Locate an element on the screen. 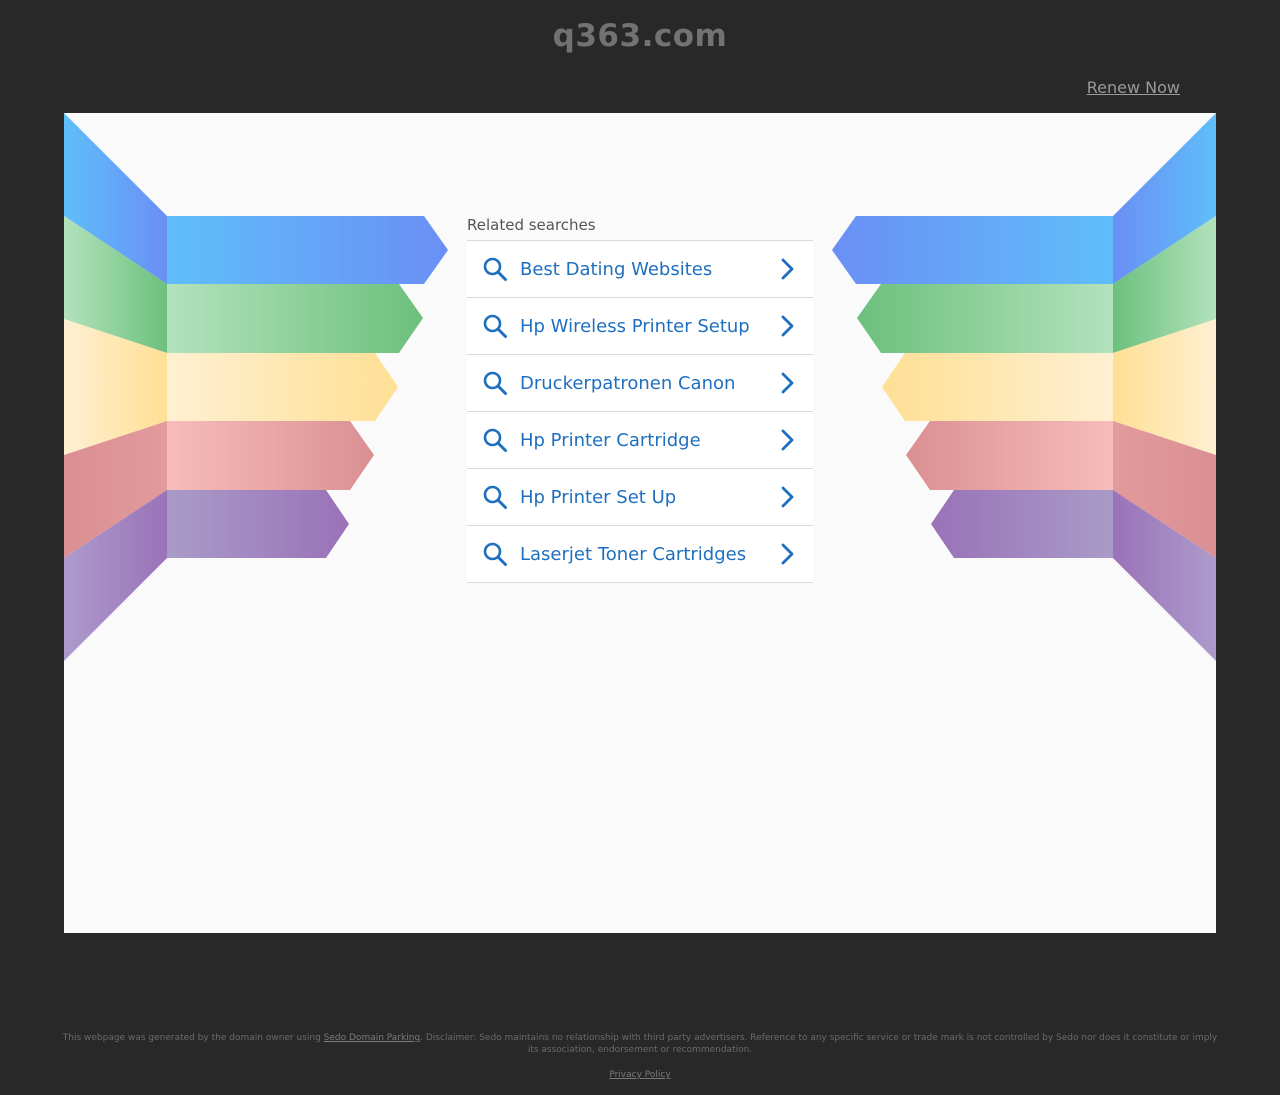 This screenshot has width=1280, height=1095. privacy-policy-link: Privacy Policy is located at coordinates (639, 1075).